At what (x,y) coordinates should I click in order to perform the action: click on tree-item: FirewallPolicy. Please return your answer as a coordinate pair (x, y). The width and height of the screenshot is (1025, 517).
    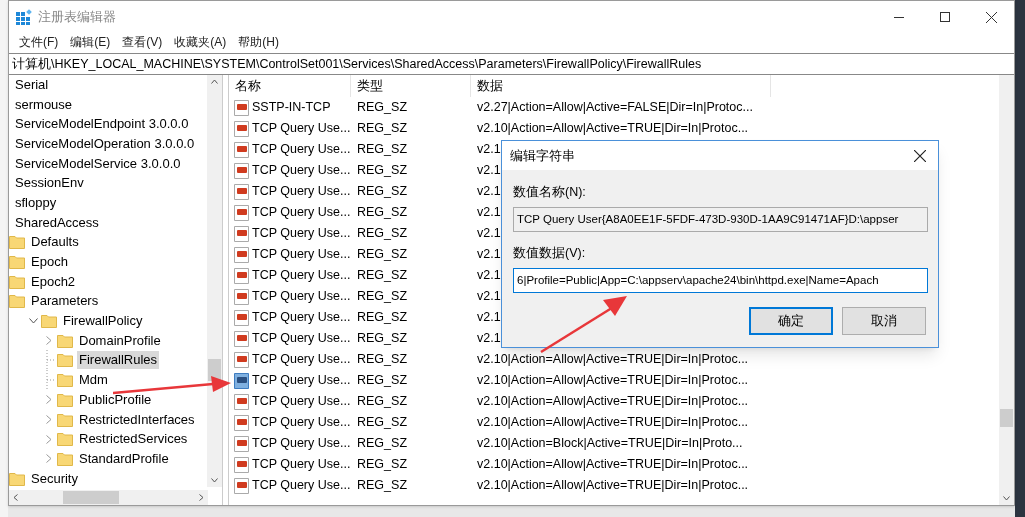
    Looking at the image, I should click on (103, 321).